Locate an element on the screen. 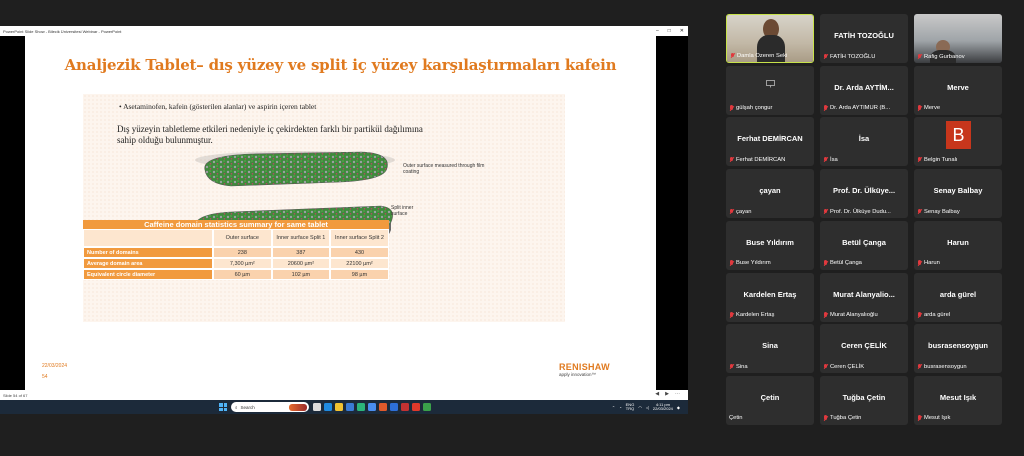 Image resolution: width=1024 pixels, height=456 pixels. participant-tile: busrasensoygun busrasensoygun is located at coordinates (958, 349).